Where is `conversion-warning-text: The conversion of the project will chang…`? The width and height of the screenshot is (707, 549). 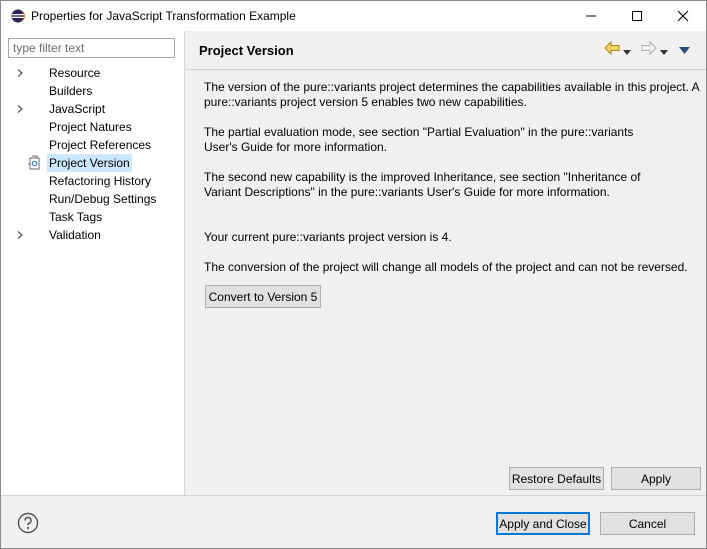
conversion-warning-text: The conversion of the project will chang… is located at coordinates (446, 267).